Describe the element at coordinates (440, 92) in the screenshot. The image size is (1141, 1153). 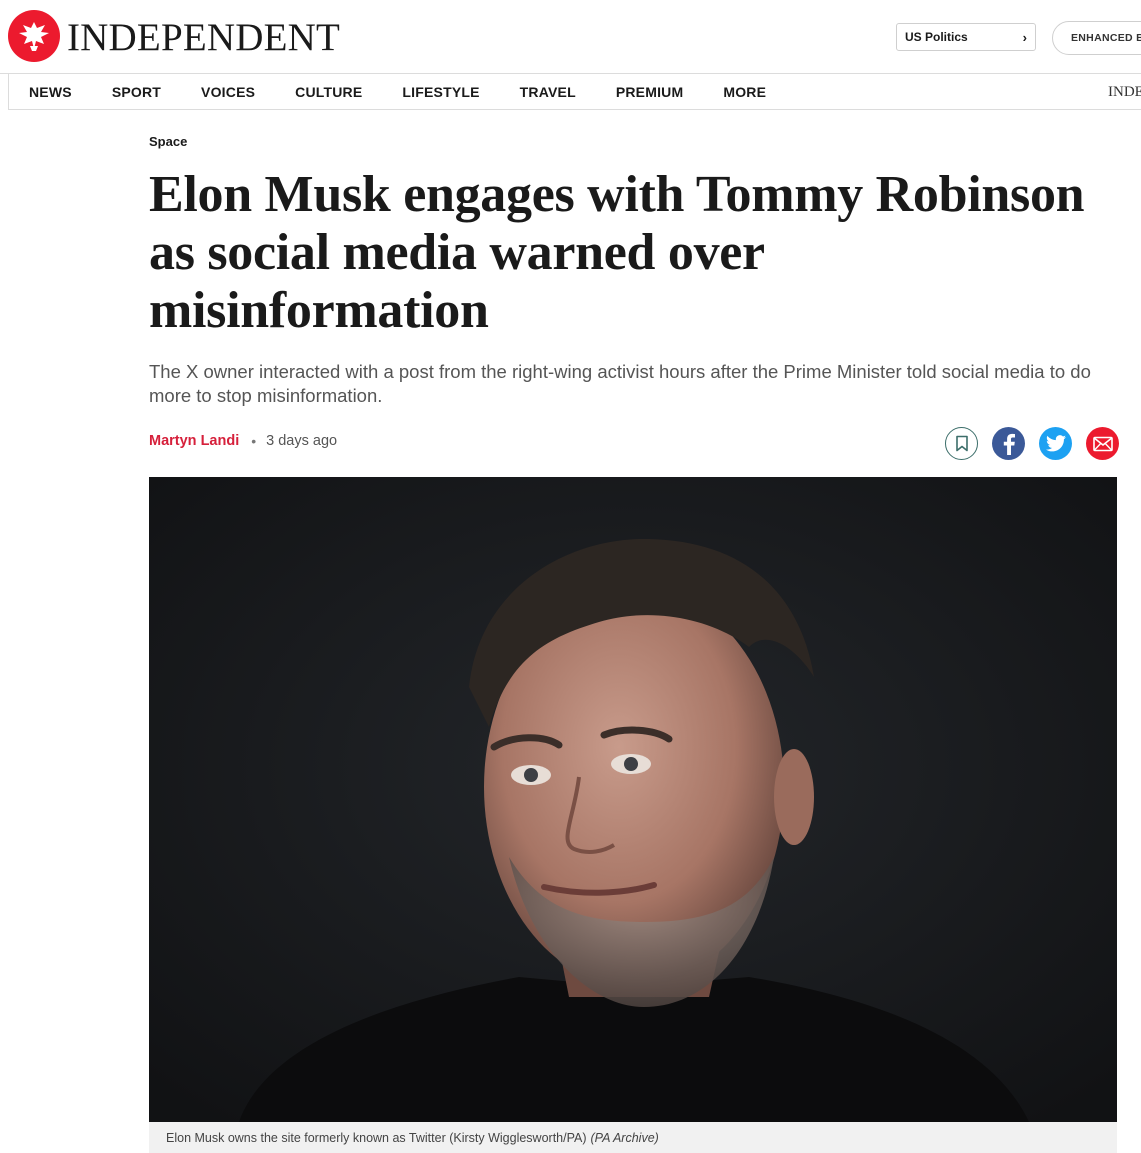
I see `nav-item-lifestyle: LIFESTYLE` at that location.